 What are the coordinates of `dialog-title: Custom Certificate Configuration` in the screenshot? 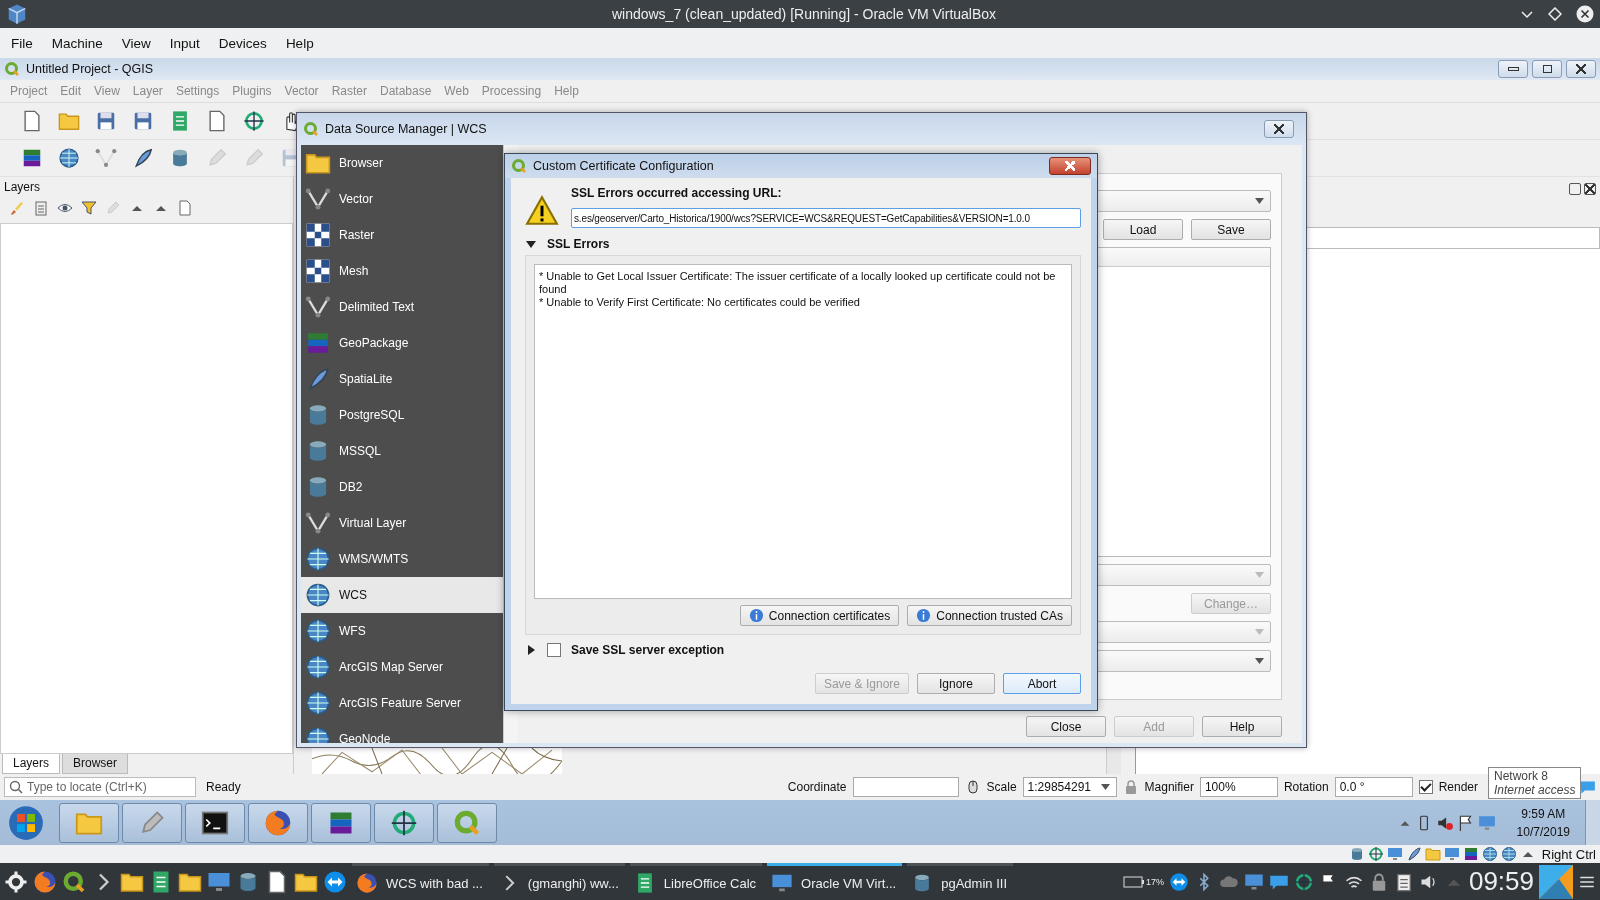 It's located at (623, 166).